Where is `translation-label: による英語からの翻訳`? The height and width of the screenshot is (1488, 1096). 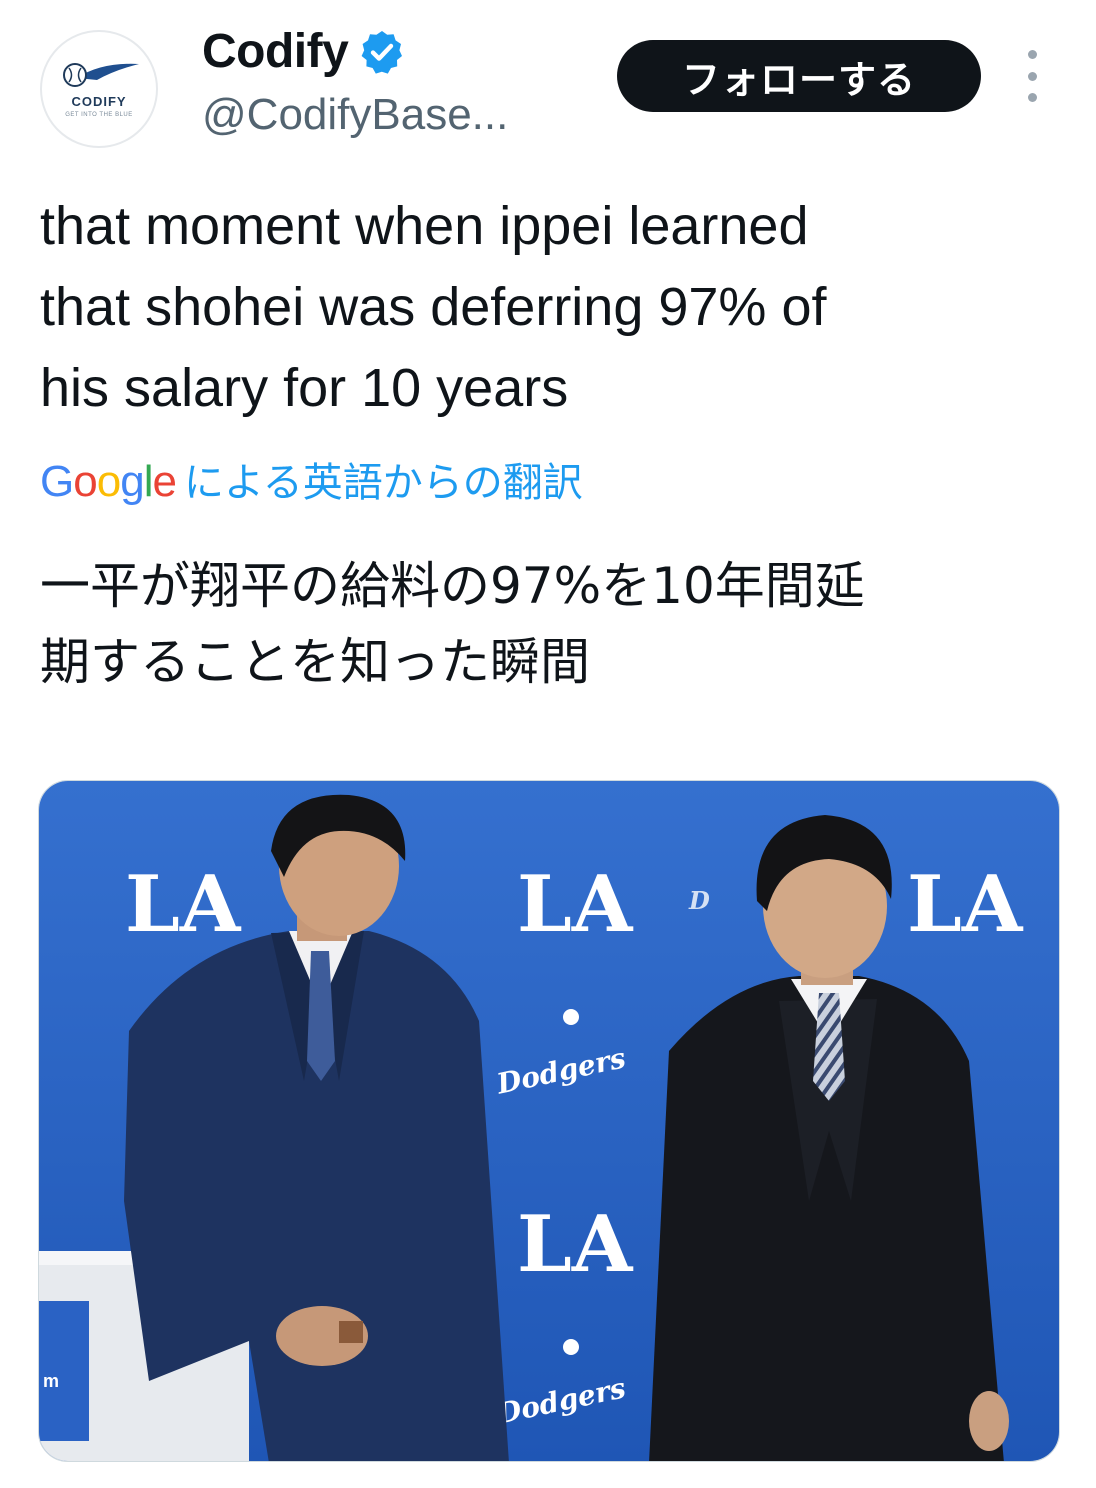 translation-label: による英語からの翻訳 is located at coordinates (383, 479).